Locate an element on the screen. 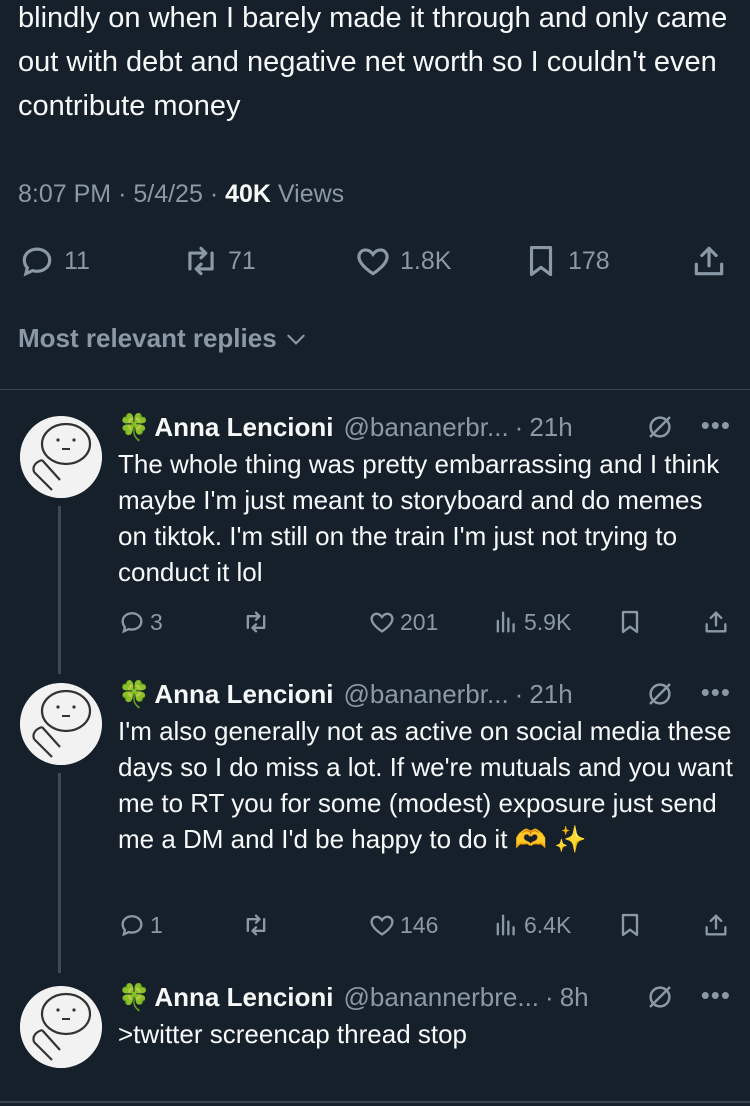  reply-action-bar: 1 146 6.4K is located at coordinates (424, 926).